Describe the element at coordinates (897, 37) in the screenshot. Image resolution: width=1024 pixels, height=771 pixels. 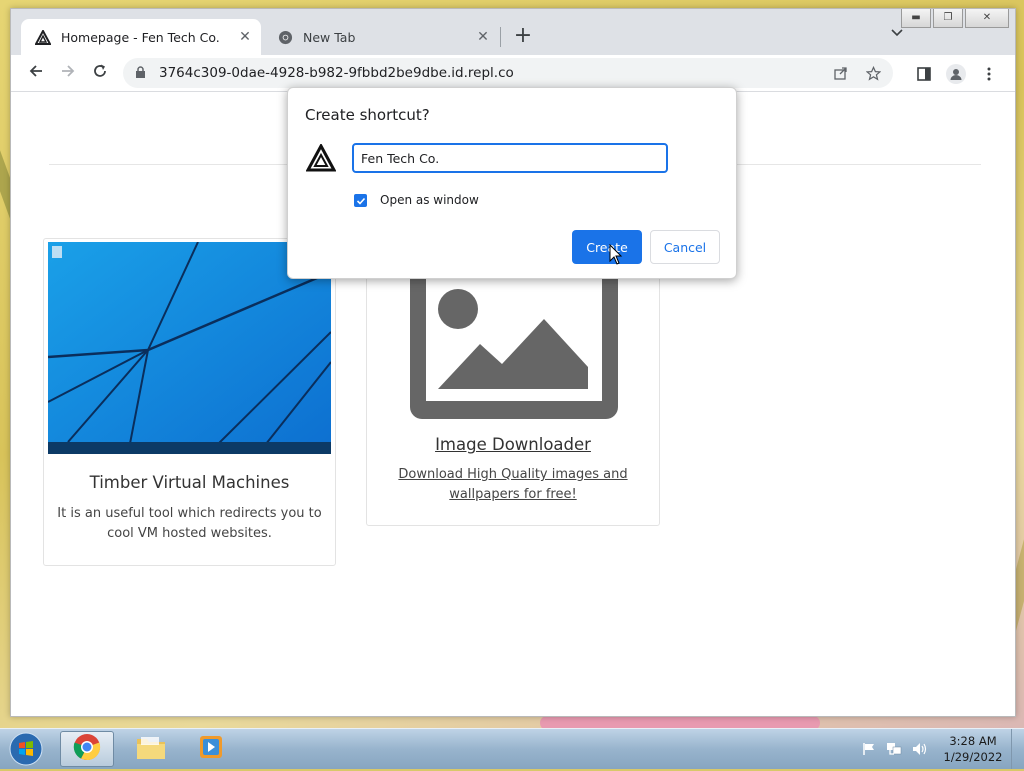
I see `chevron-down-icon` at that location.